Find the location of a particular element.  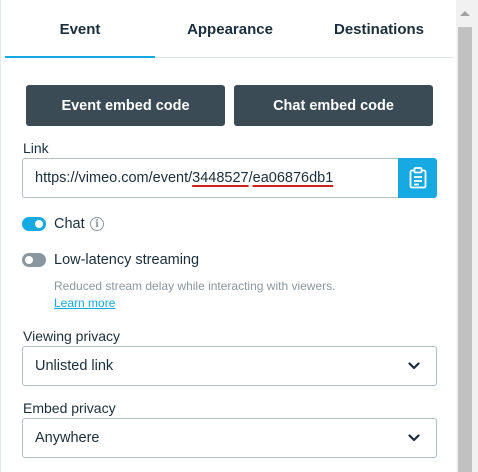

copy-link-button is located at coordinates (417, 178).